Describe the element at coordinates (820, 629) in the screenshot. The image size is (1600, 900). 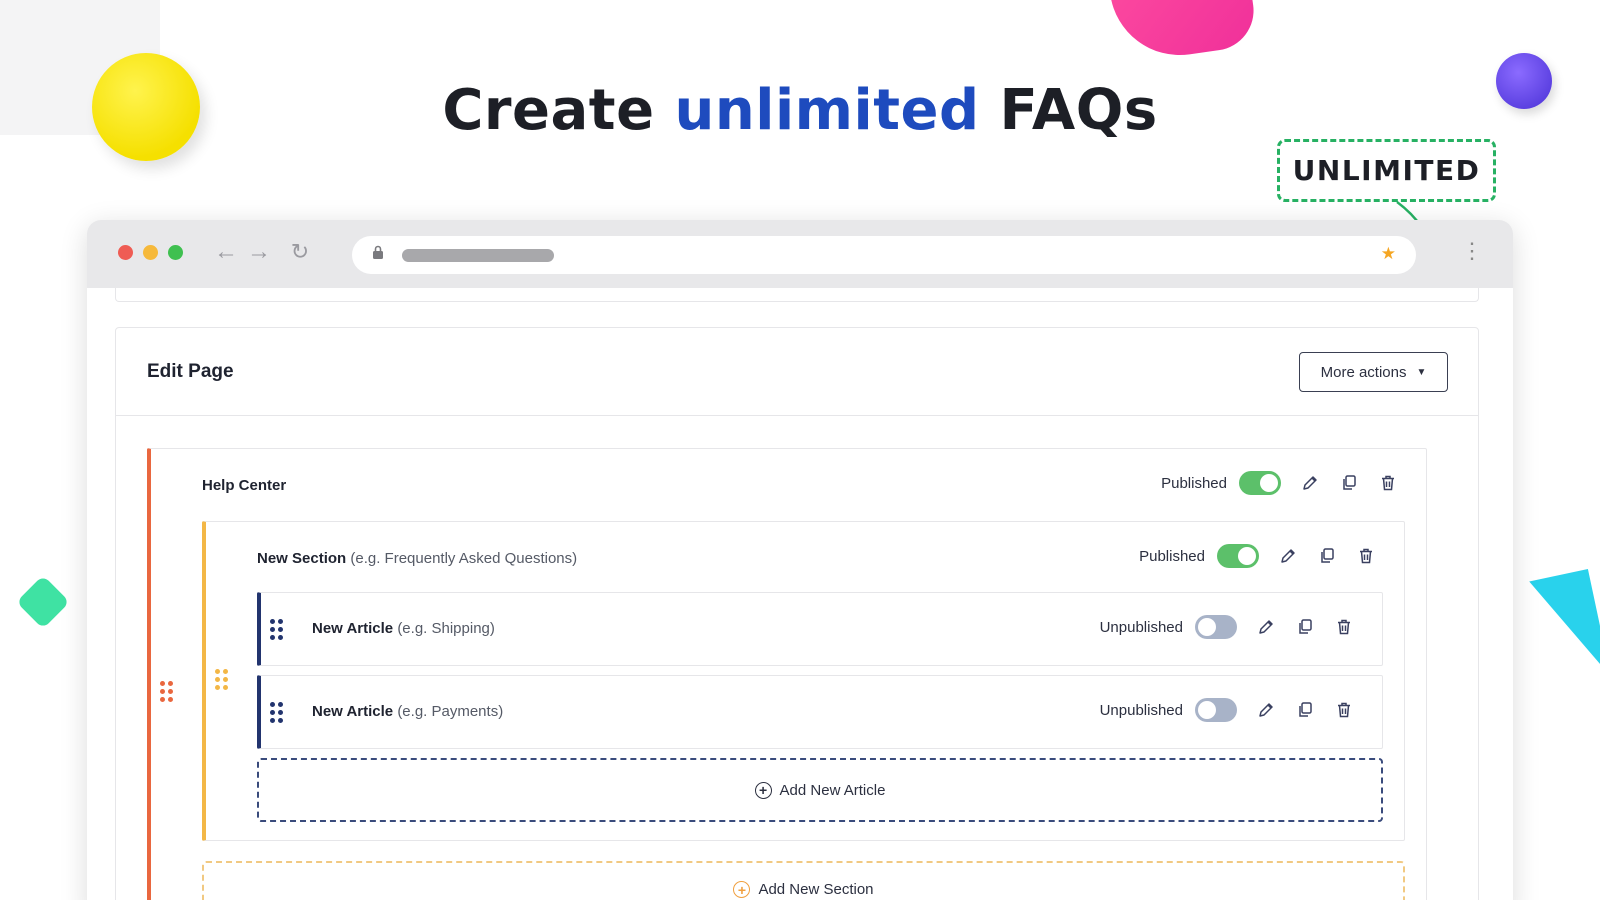
I see `article-card: New Article (e.g. Shipping) Unpublished` at that location.